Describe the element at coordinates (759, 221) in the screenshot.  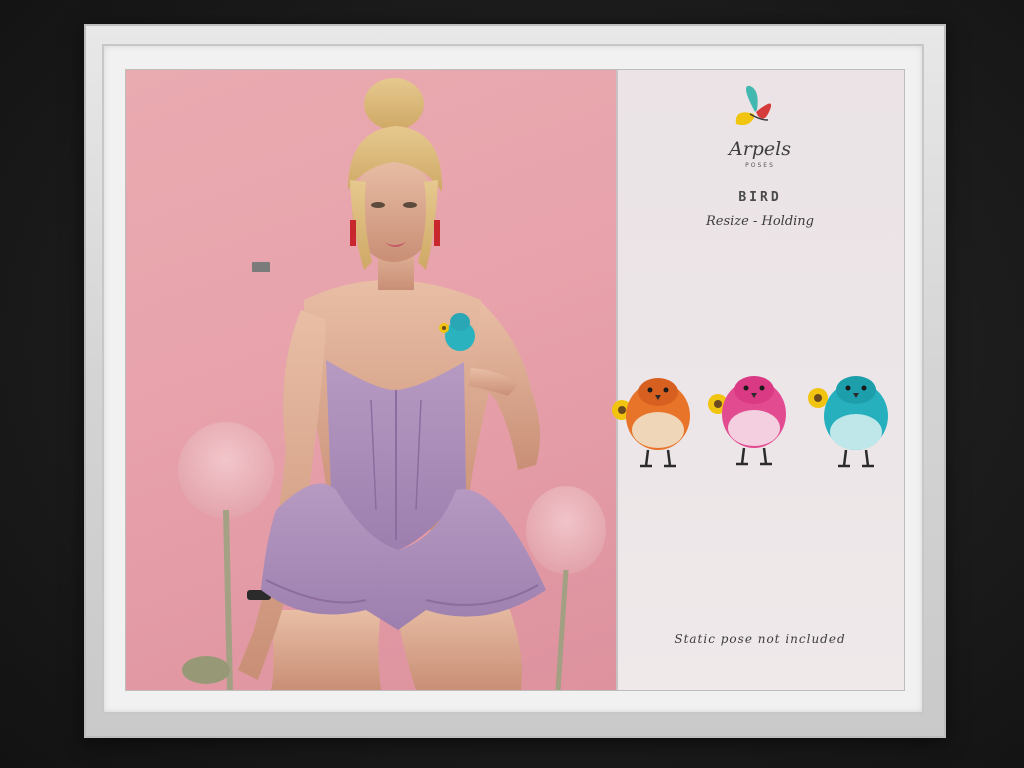
I see `product-subtitle: Resize - Holding` at that location.